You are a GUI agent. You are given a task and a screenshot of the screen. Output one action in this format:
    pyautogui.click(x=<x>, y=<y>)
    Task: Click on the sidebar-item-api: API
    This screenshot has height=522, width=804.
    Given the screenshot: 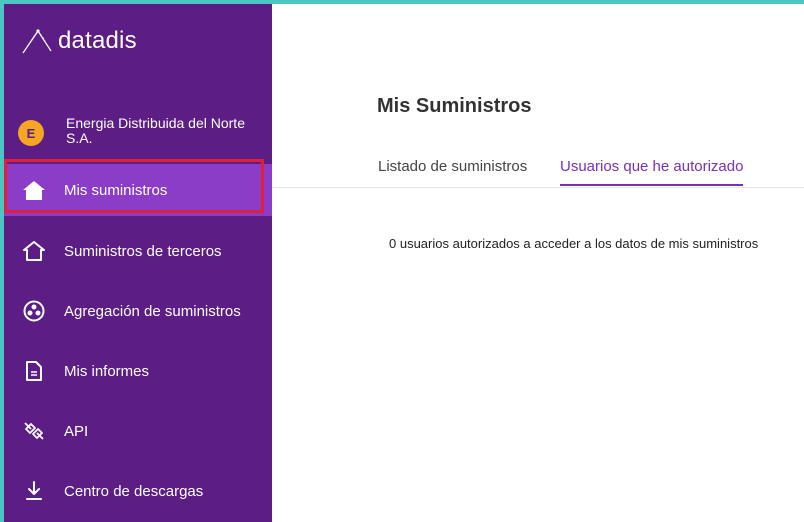 What is the action you would take?
    pyautogui.click(x=138, y=431)
    